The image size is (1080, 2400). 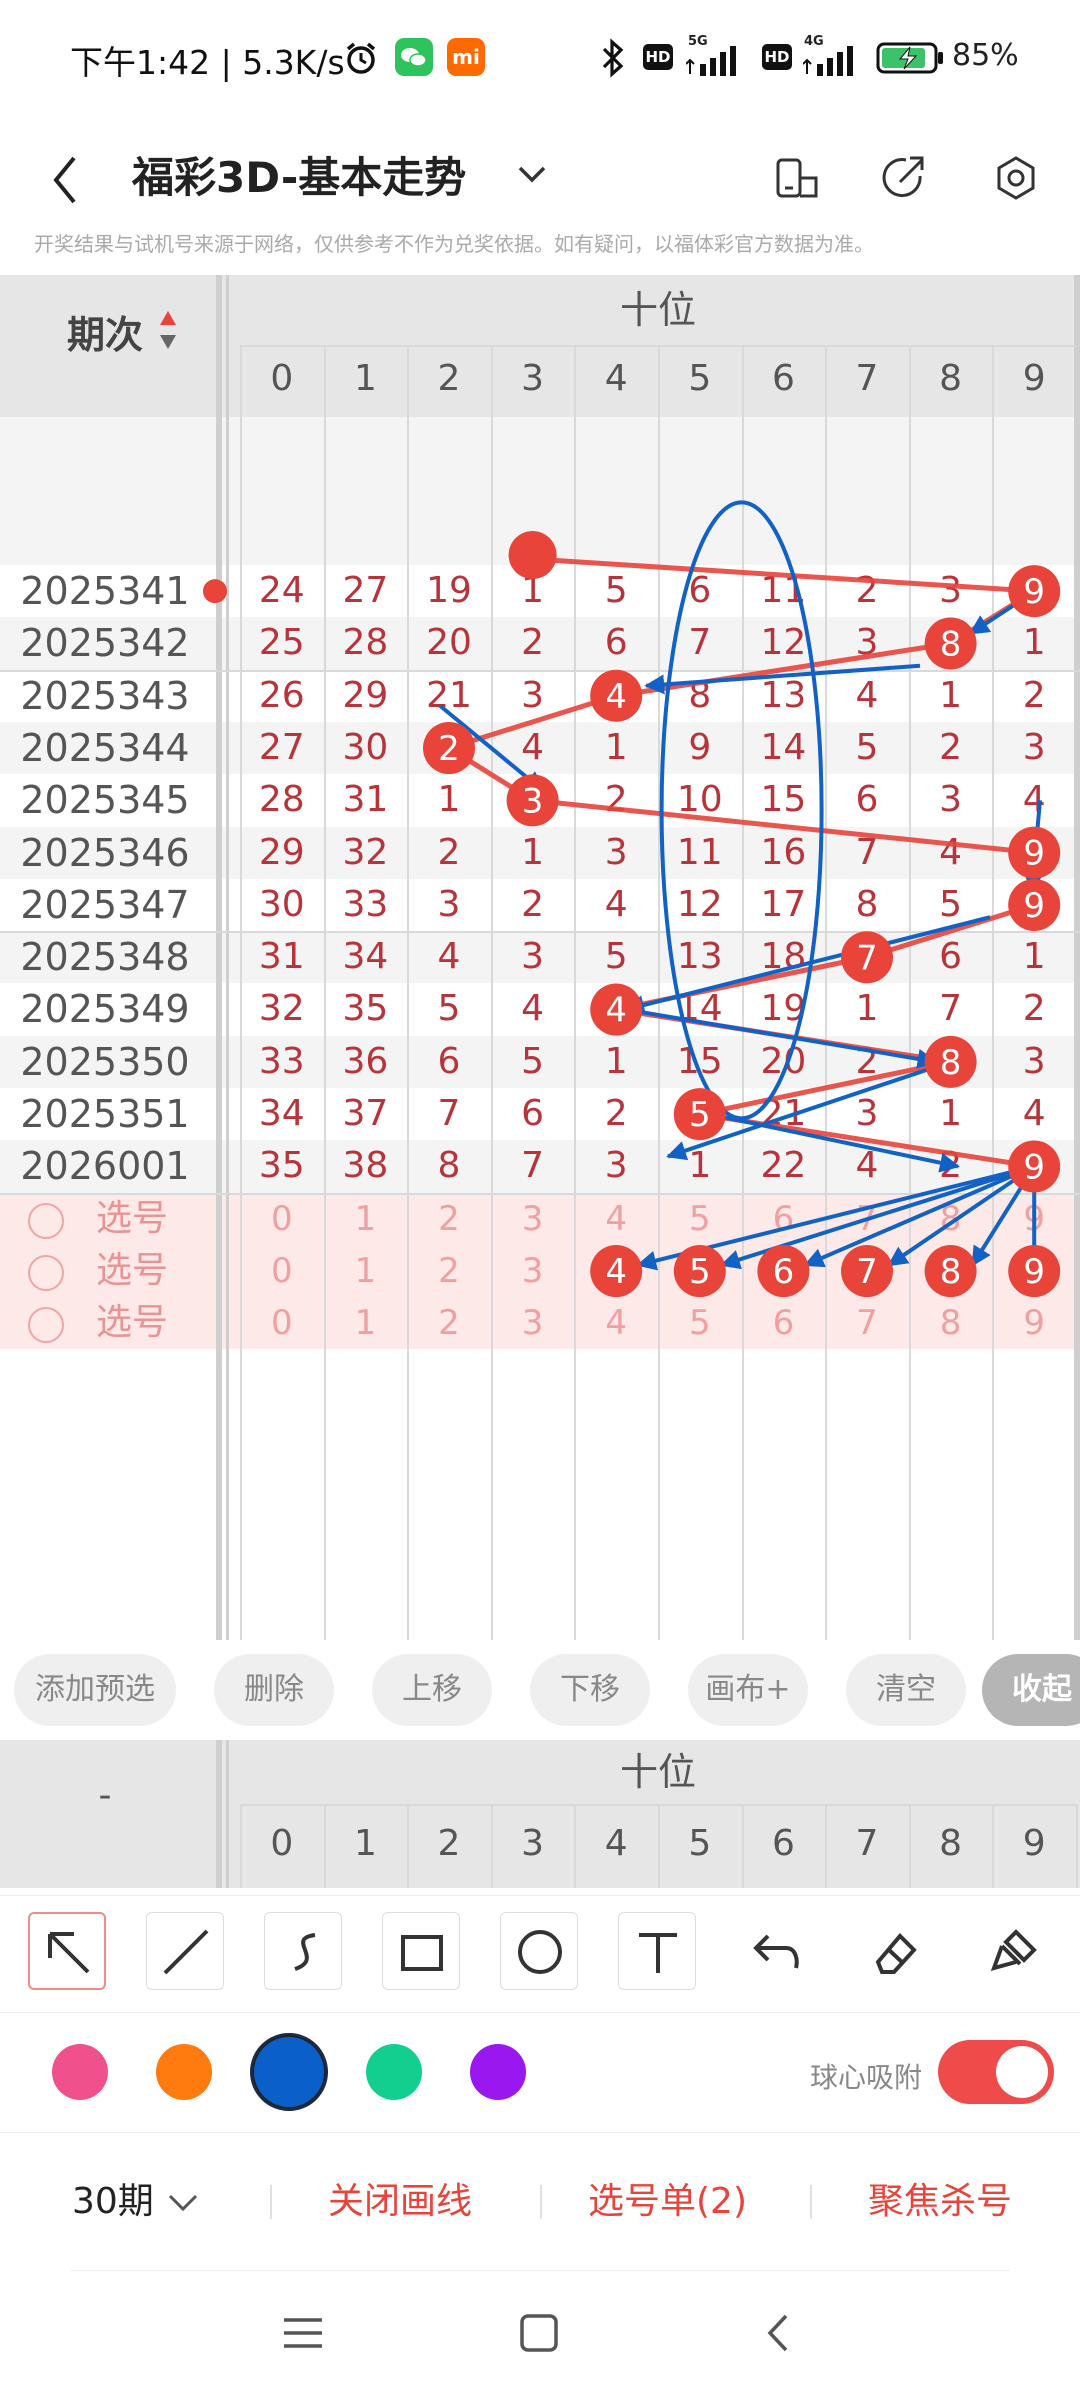 What do you see at coordinates (658, 57) in the screenshot?
I see `hd-badge: HD` at bounding box center [658, 57].